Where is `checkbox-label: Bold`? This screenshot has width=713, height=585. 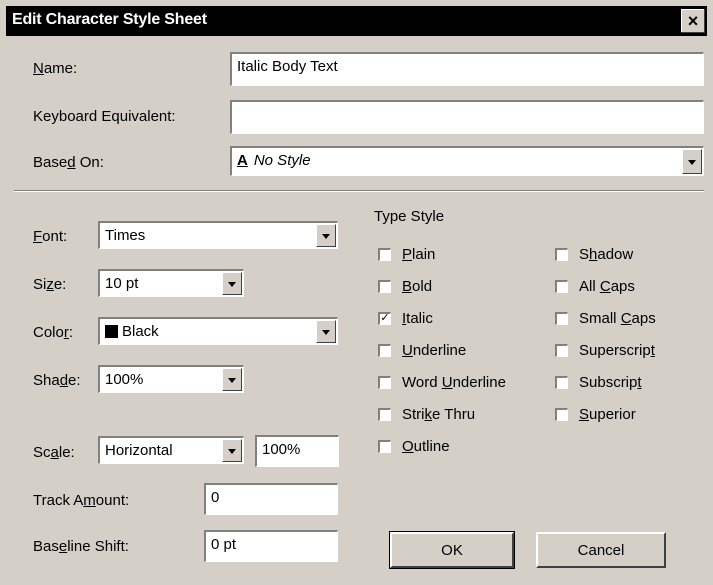 checkbox-label: Bold is located at coordinates (417, 286).